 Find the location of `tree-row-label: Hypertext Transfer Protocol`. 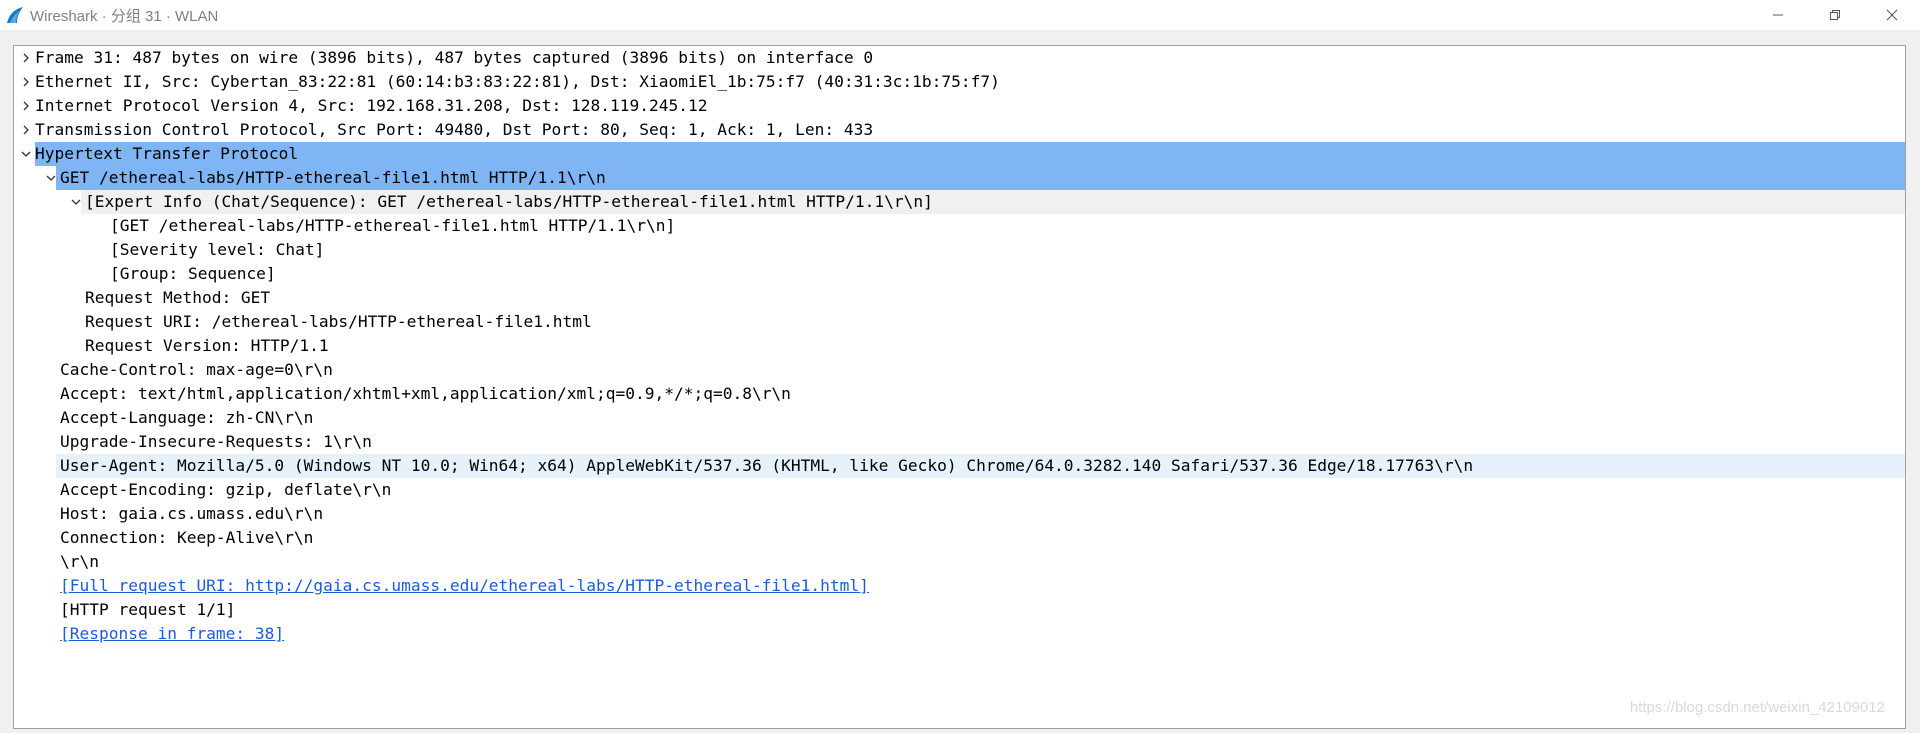

tree-row-label: Hypertext Transfer Protocol is located at coordinates (167, 153).